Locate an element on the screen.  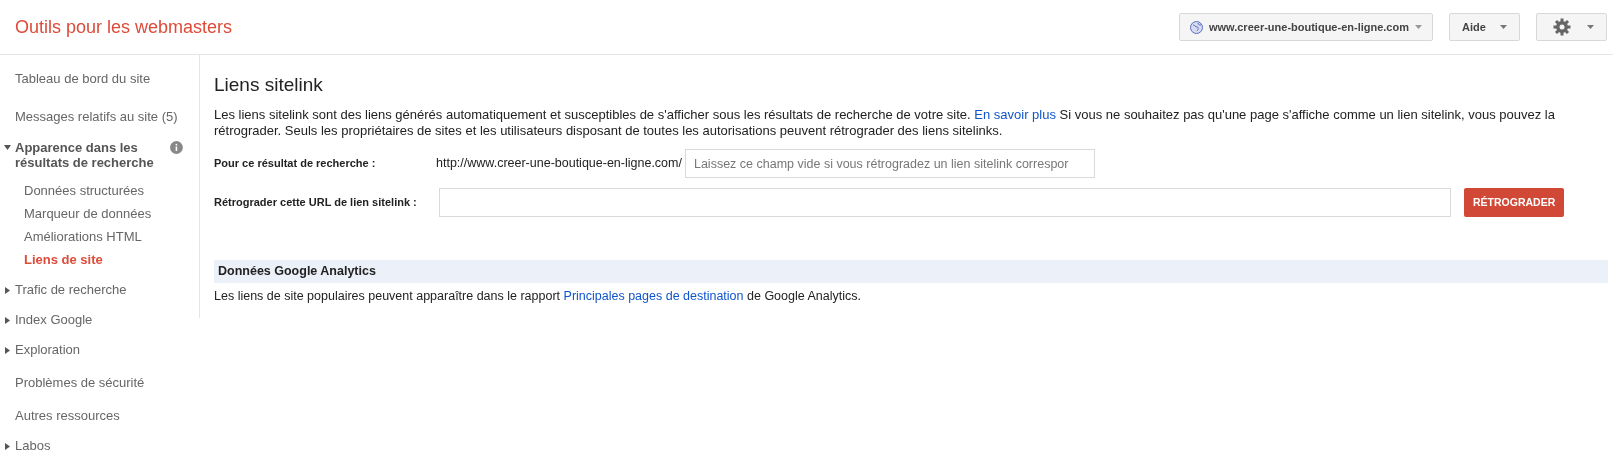
learn-more-link: En savoir plus is located at coordinates (1015, 114).